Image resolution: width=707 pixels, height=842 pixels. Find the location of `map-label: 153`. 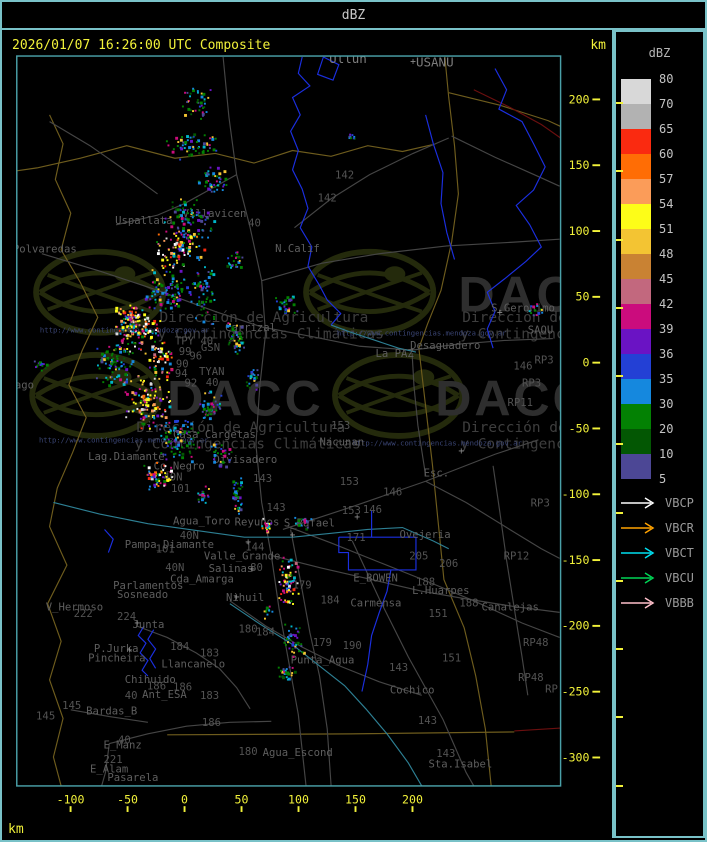

map-label: 153 is located at coordinates (340, 426).